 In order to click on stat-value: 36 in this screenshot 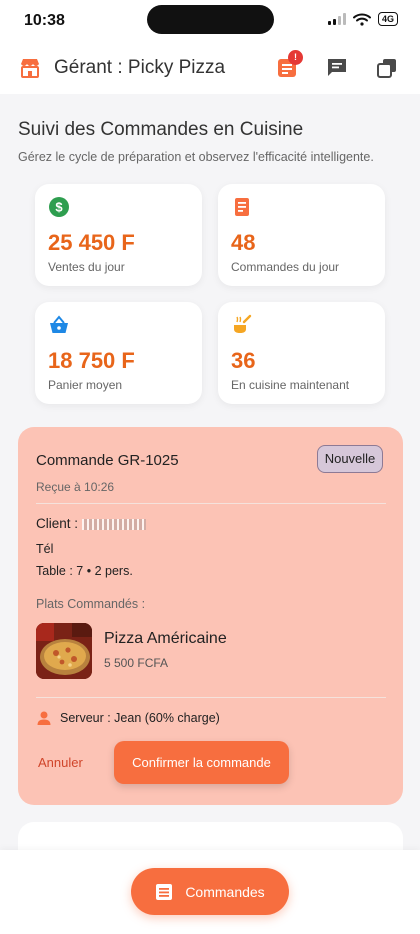, I will do `click(243, 360)`.